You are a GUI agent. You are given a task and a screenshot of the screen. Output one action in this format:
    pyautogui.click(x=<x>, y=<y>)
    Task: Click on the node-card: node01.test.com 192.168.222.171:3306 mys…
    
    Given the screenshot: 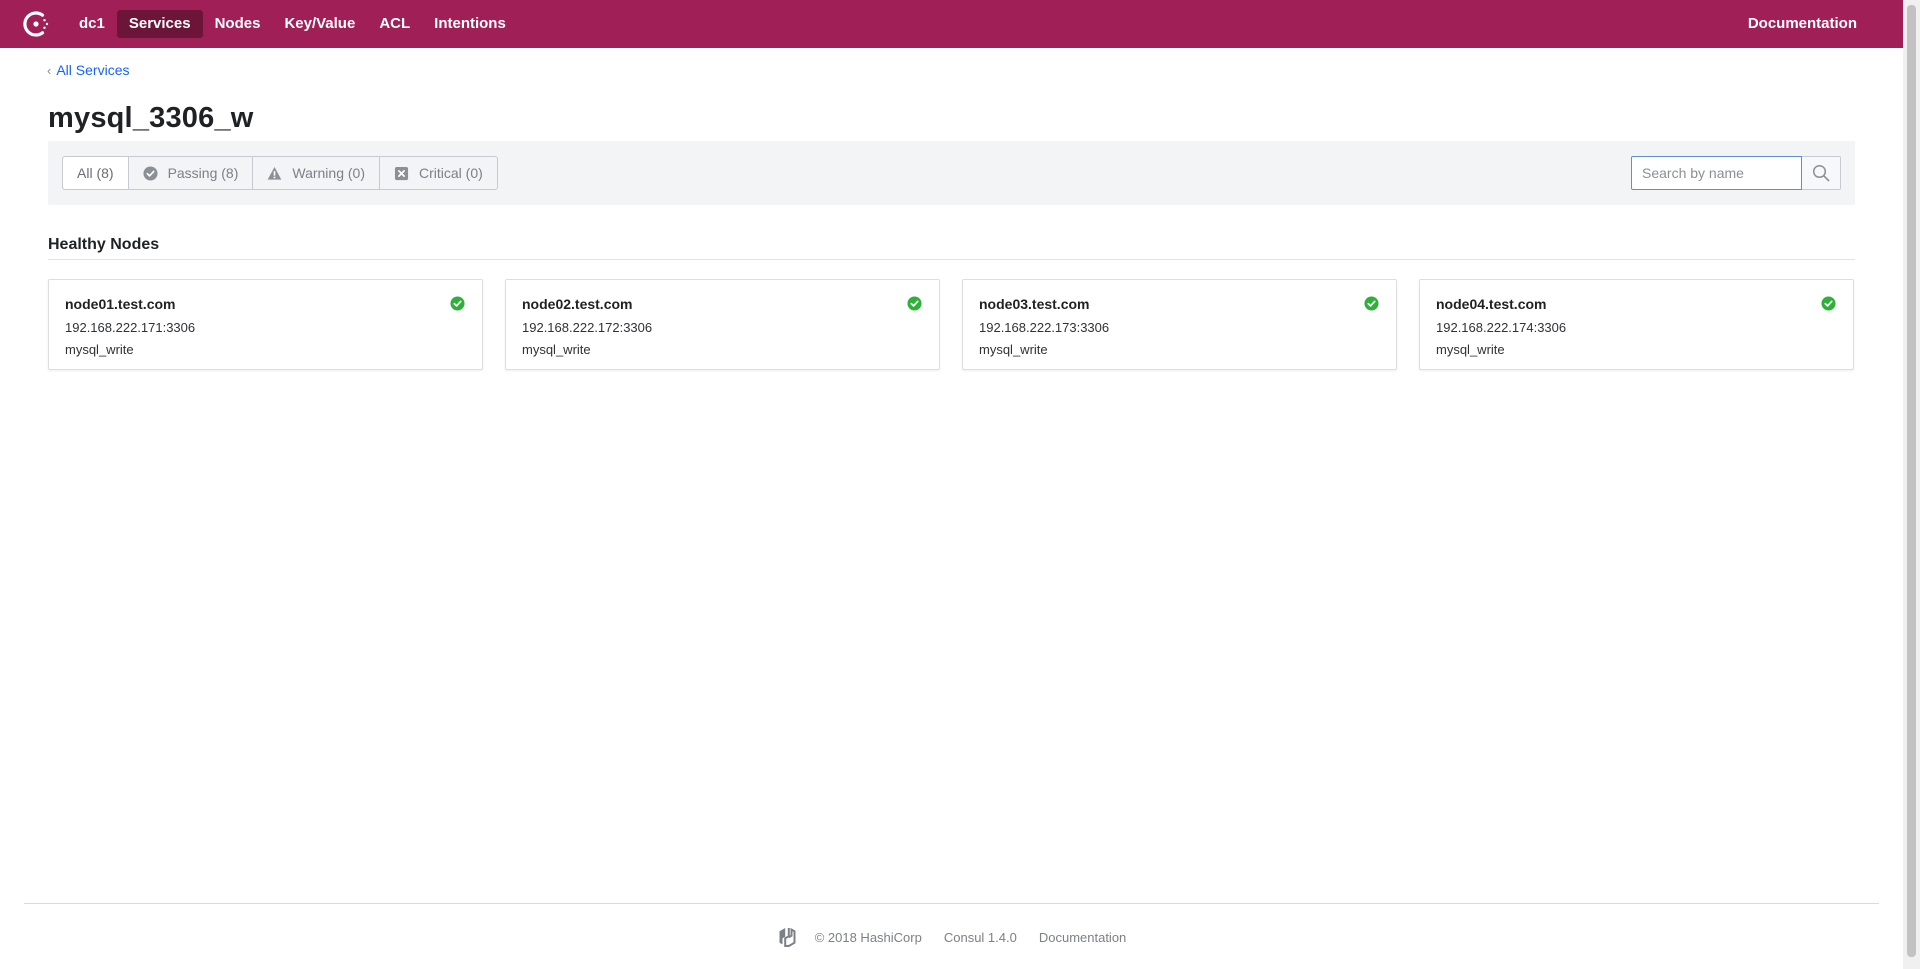 What is the action you would take?
    pyautogui.click(x=265, y=324)
    